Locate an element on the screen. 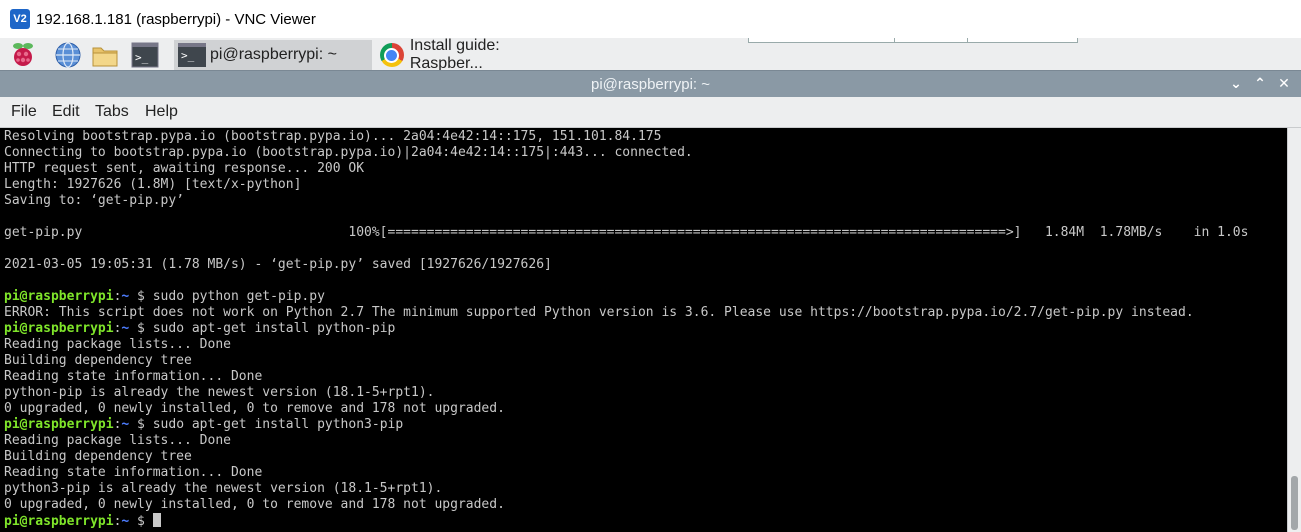 Image resolution: width=1301 pixels, height=532 pixels. menu-help: Help is located at coordinates (161, 112).